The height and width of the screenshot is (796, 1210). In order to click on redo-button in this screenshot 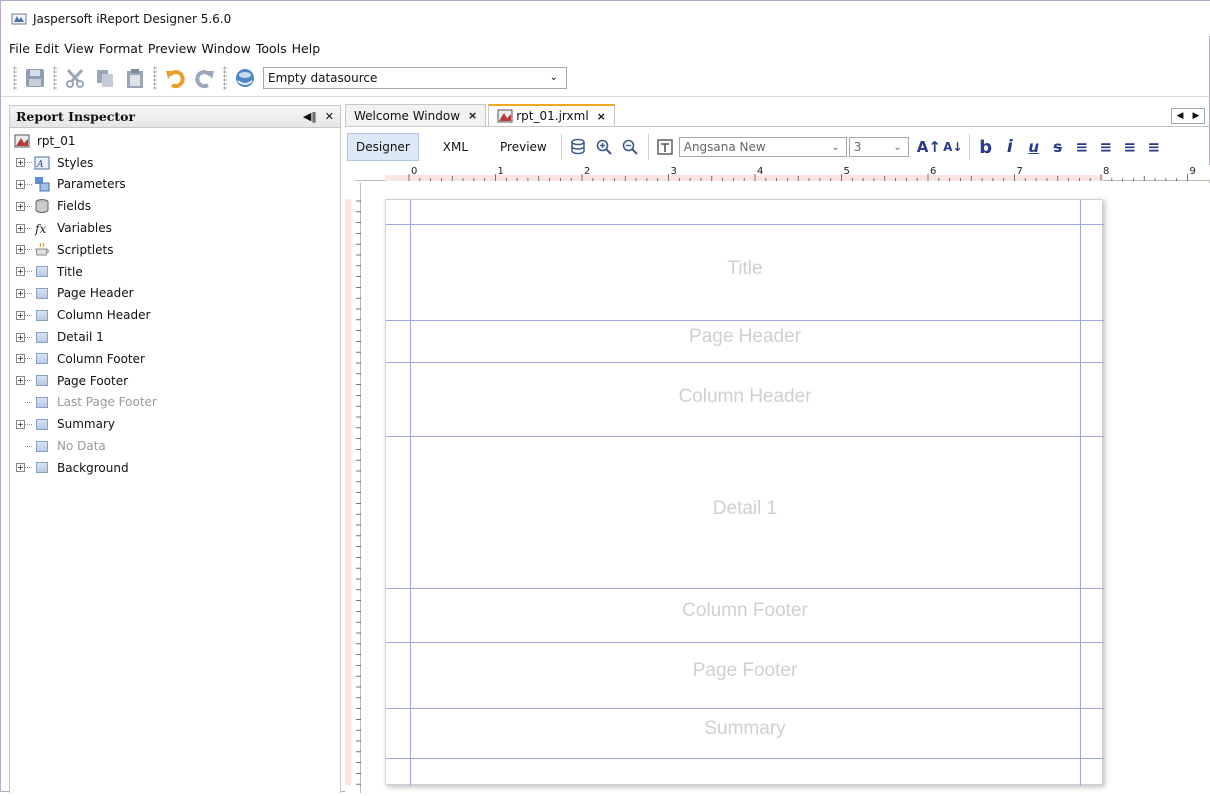, I will do `click(205, 78)`.